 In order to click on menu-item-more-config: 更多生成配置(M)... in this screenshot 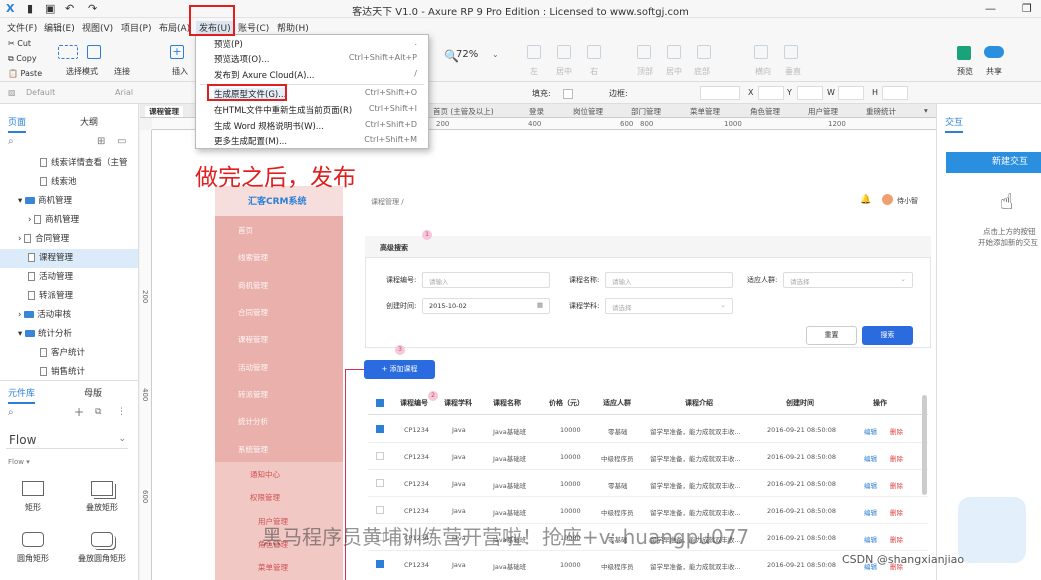, I will do `click(250, 141)`.